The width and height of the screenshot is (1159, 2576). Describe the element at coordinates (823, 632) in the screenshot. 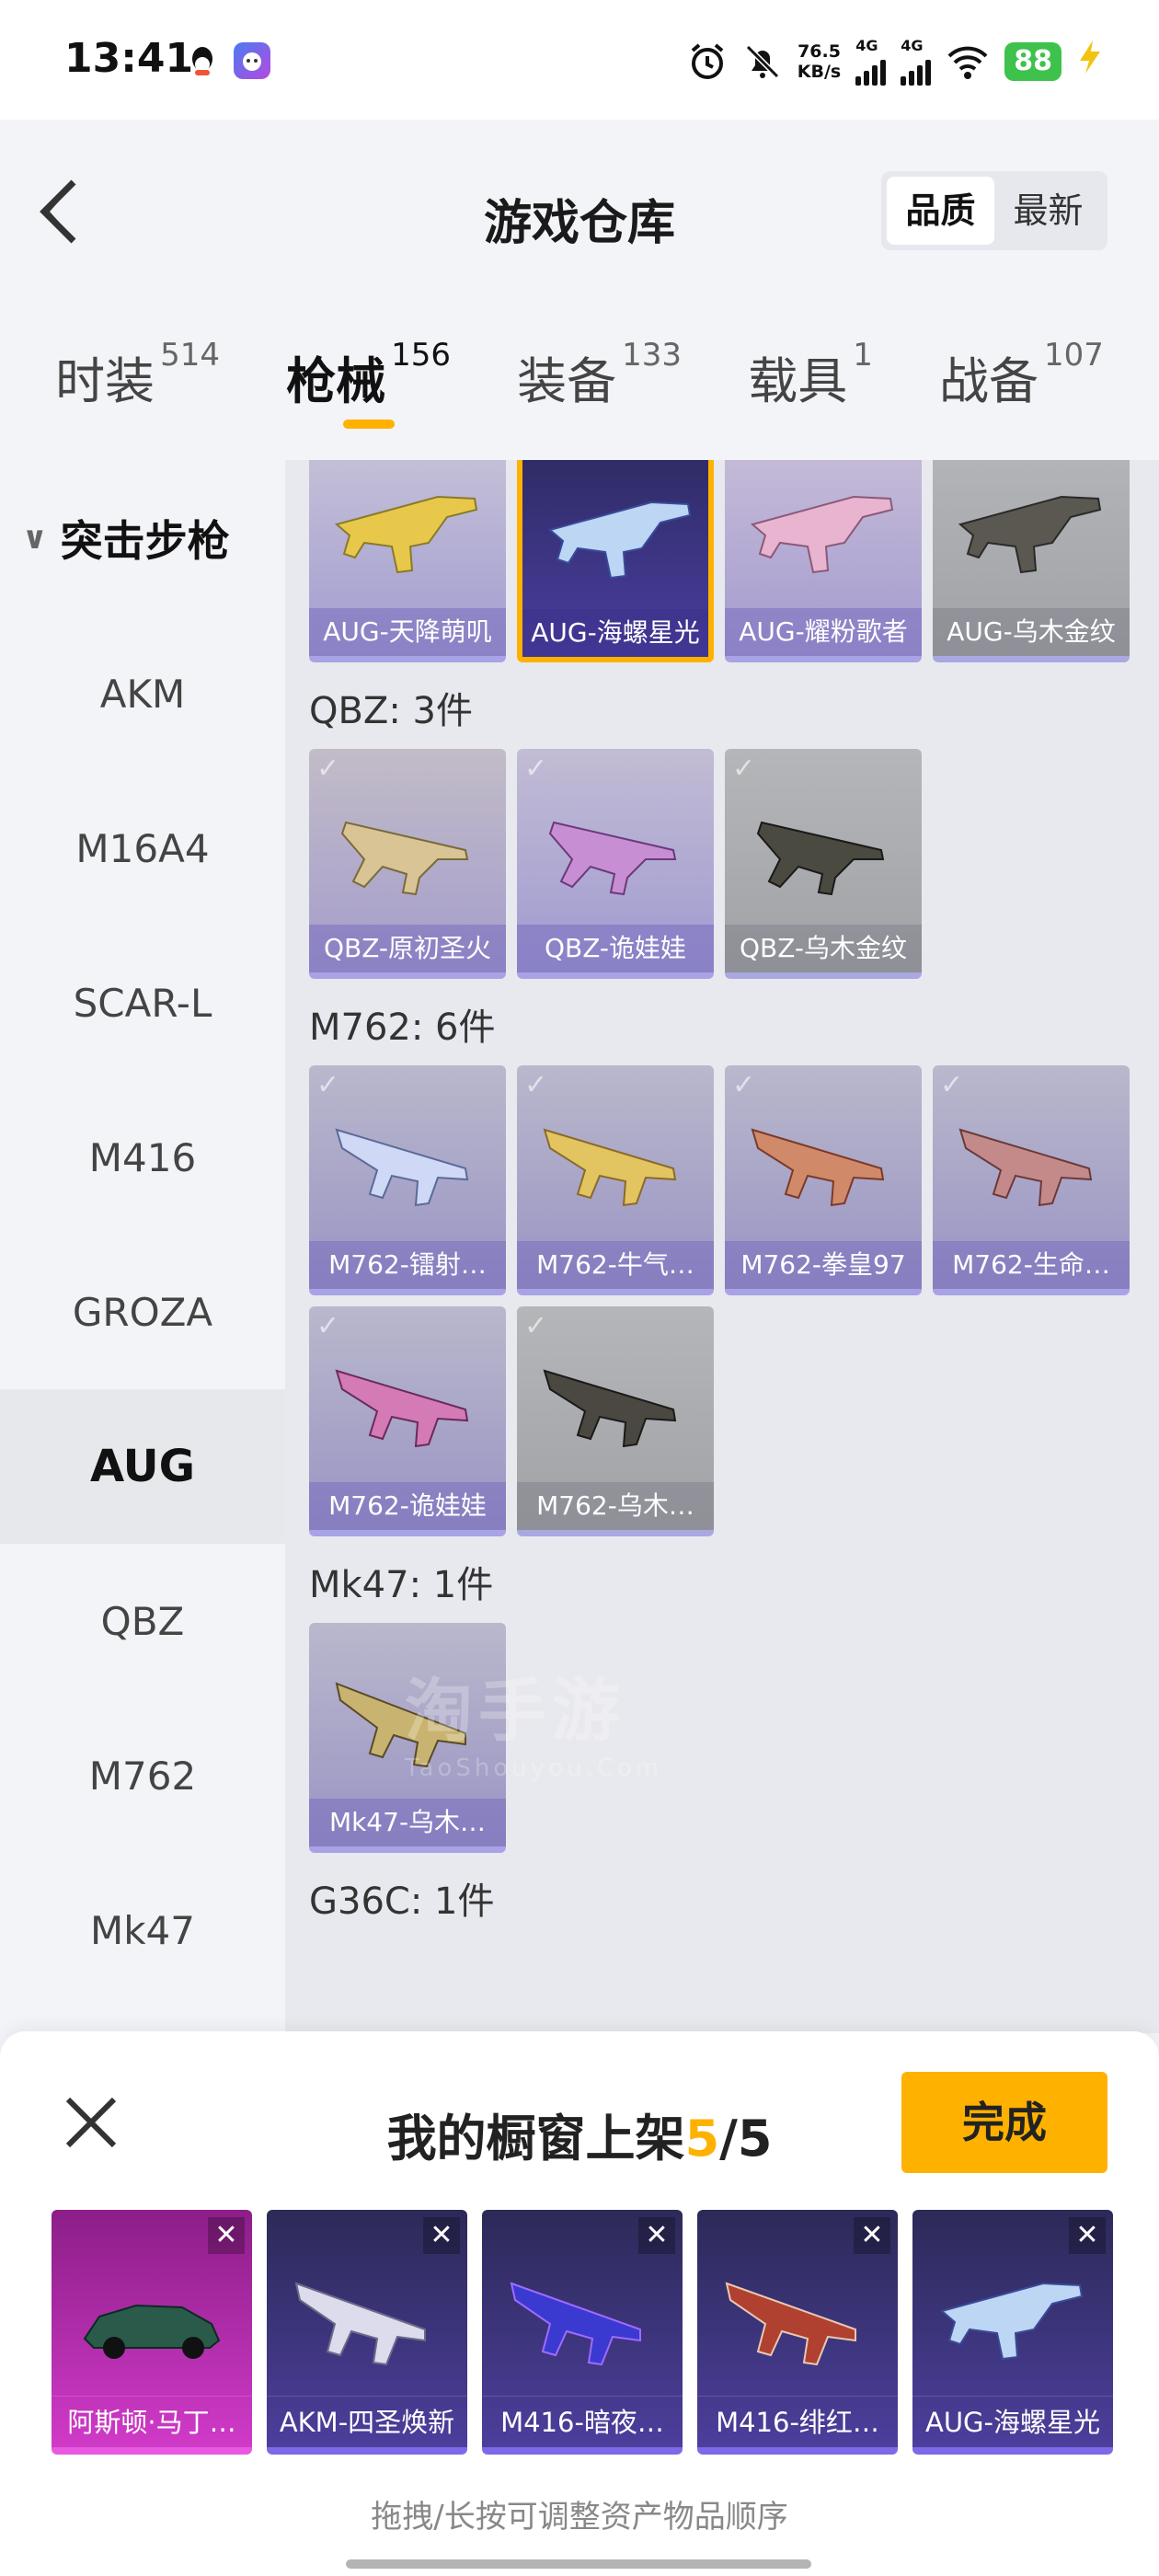

I see `weapon-card-label: AUG-耀粉歌者` at that location.